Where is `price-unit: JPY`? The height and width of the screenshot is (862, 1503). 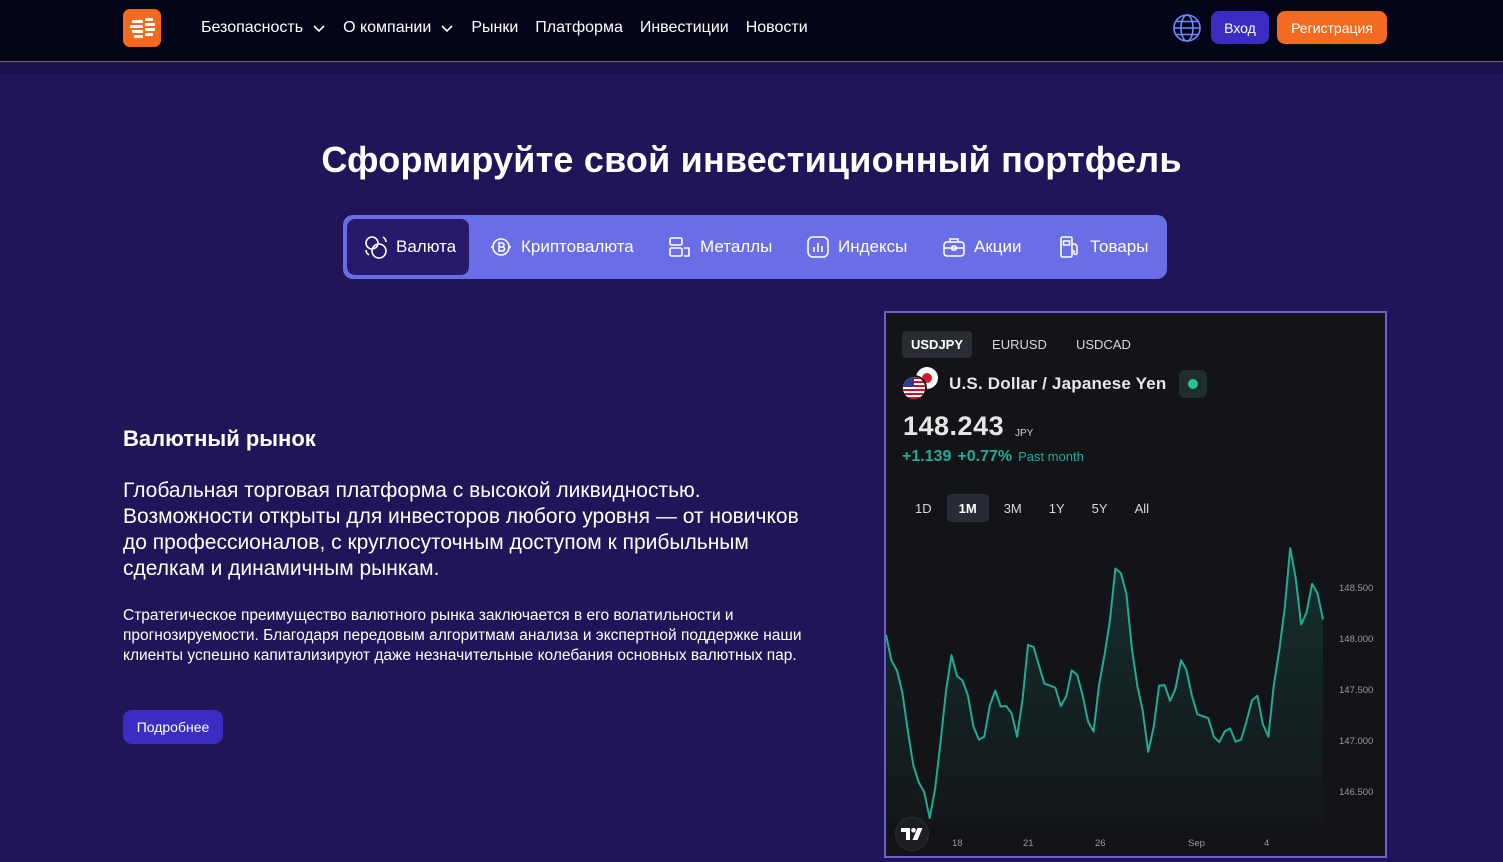 price-unit: JPY is located at coordinates (1024, 433).